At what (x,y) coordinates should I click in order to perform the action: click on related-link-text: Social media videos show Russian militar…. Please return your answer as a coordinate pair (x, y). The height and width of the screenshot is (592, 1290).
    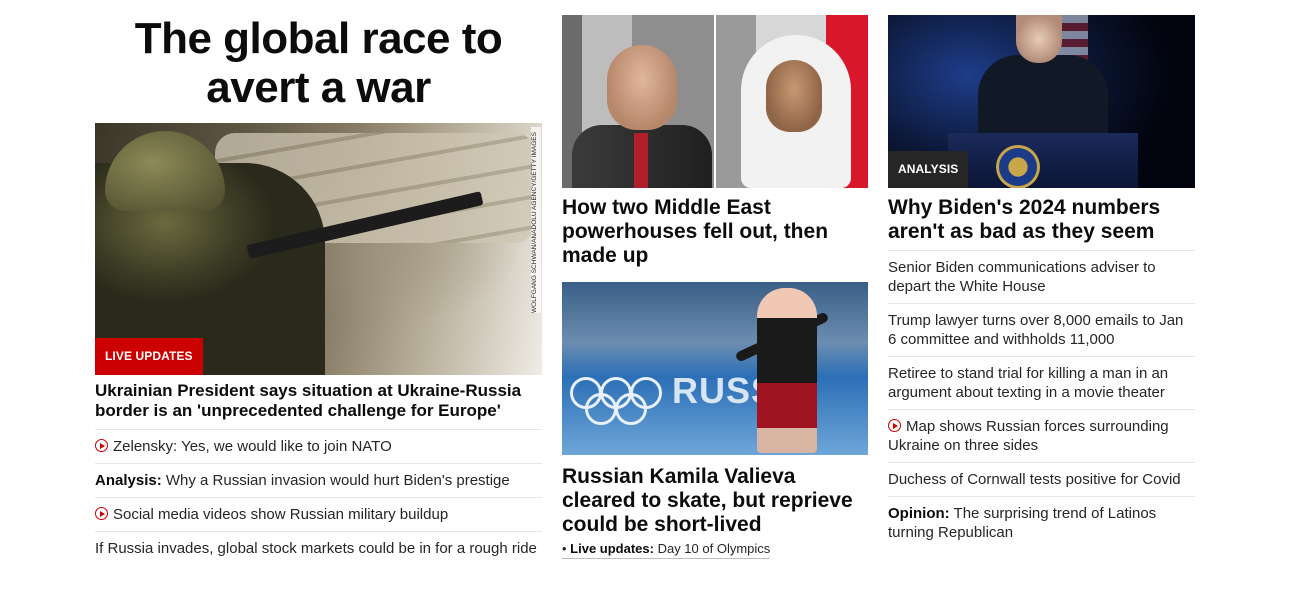
    Looking at the image, I should click on (281, 514).